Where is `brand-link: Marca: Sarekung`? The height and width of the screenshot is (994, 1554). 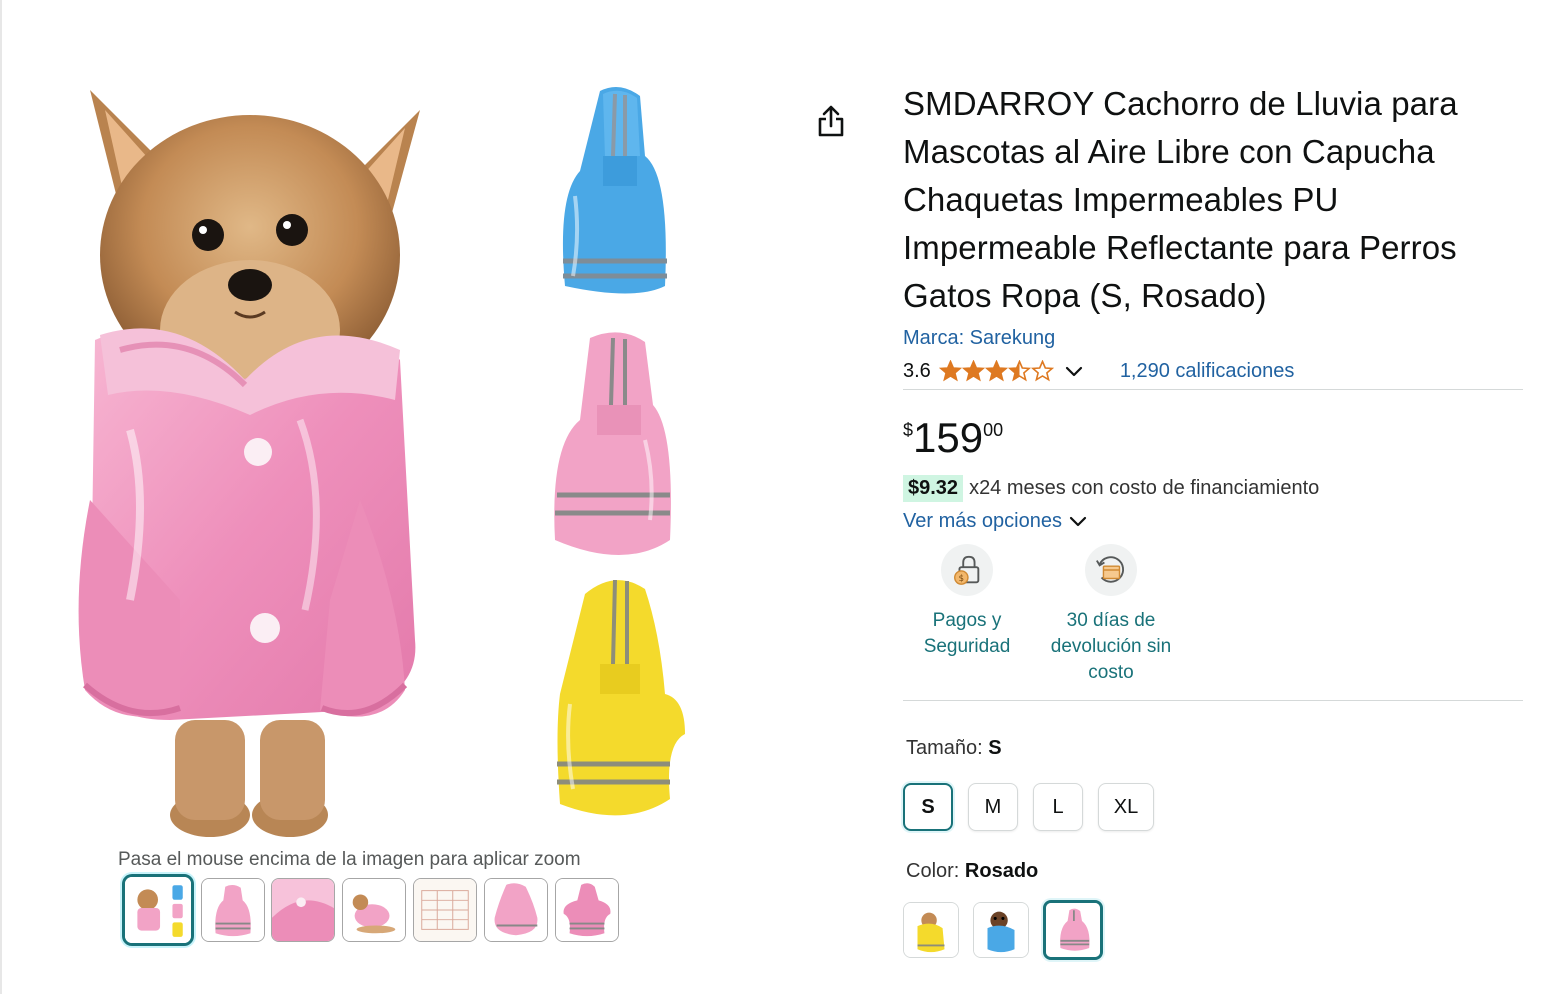 brand-link: Marca: Sarekung is located at coordinates (1213, 338).